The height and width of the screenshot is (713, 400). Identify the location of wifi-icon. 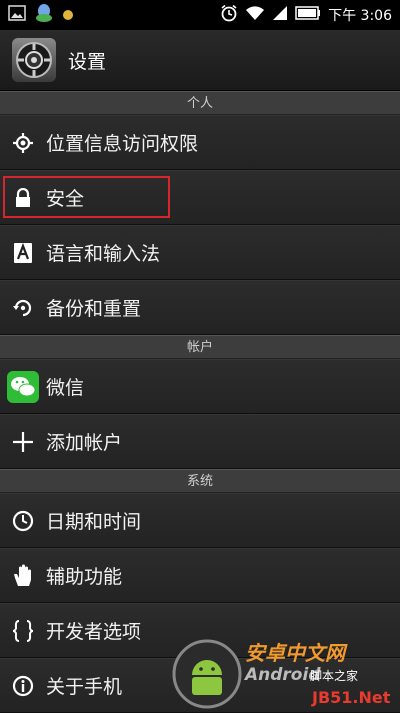
(255, 15).